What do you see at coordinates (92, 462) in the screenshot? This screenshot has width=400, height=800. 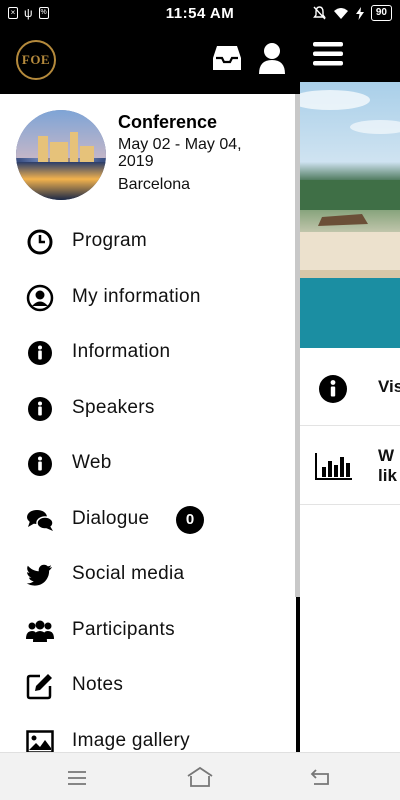 I see `menu-item-label: Web` at bounding box center [92, 462].